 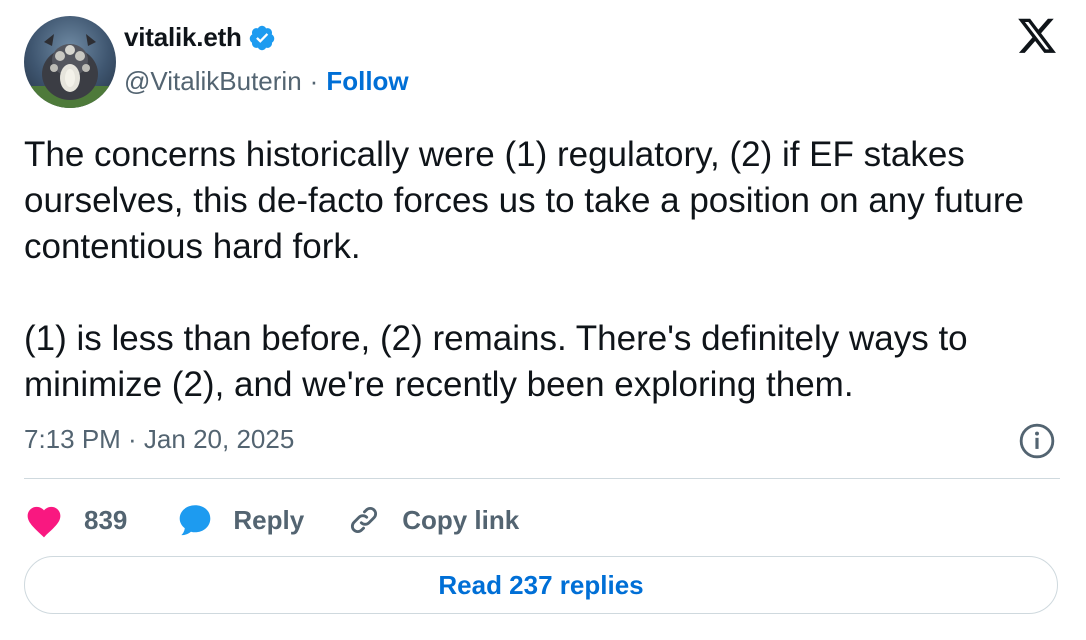 What do you see at coordinates (183, 37) in the screenshot?
I see `display-name: vitalik.eth` at bounding box center [183, 37].